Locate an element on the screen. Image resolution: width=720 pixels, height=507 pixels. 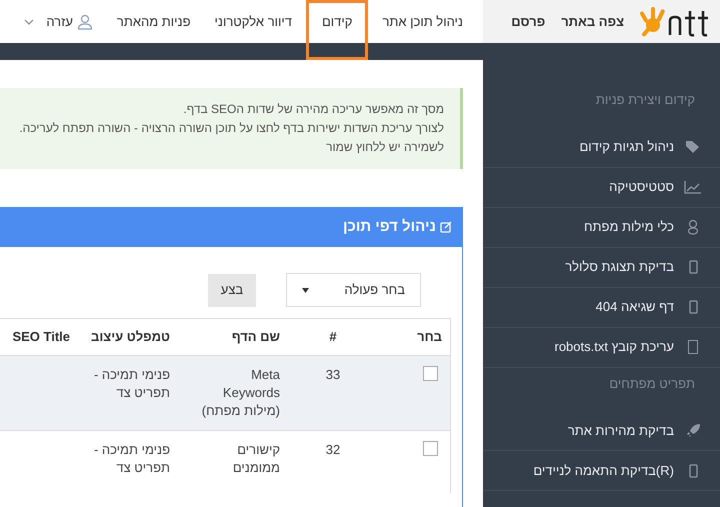
column-header: טמפלט עיצוב is located at coordinates (130, 336).